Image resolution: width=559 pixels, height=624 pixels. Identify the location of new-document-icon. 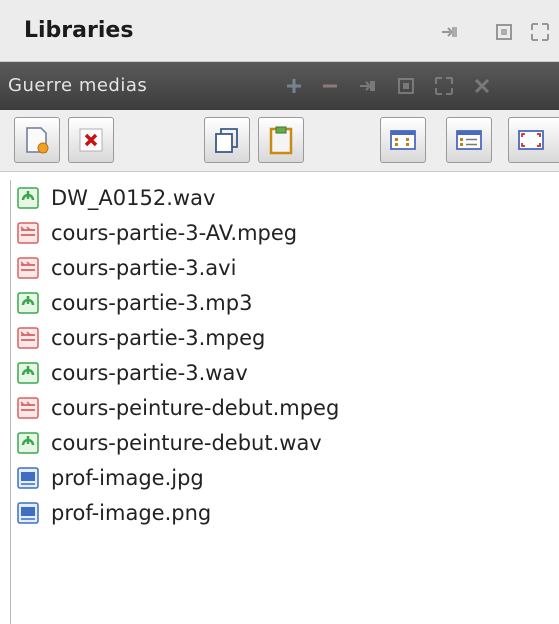
(37, 140).